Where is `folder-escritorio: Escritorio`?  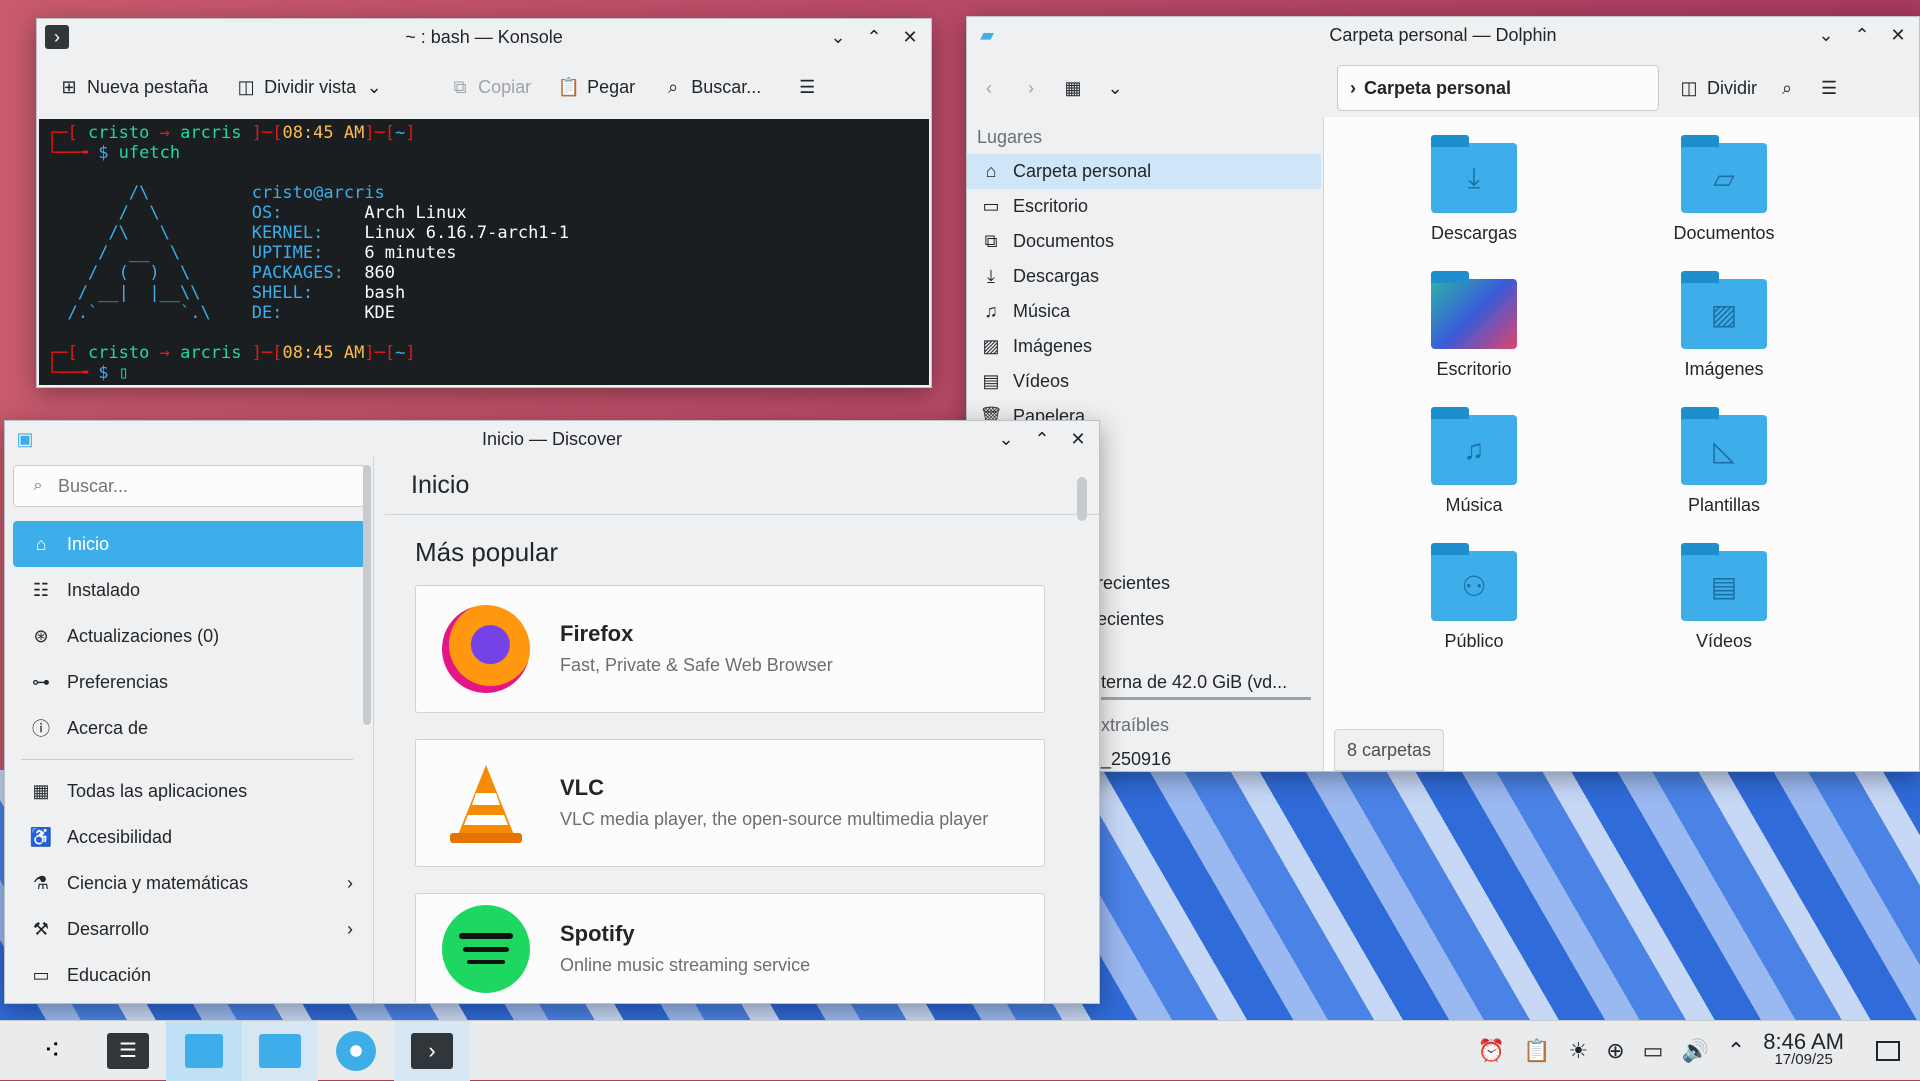 folder-escritorio: Escritorio is located at coordinates (1474, 325).